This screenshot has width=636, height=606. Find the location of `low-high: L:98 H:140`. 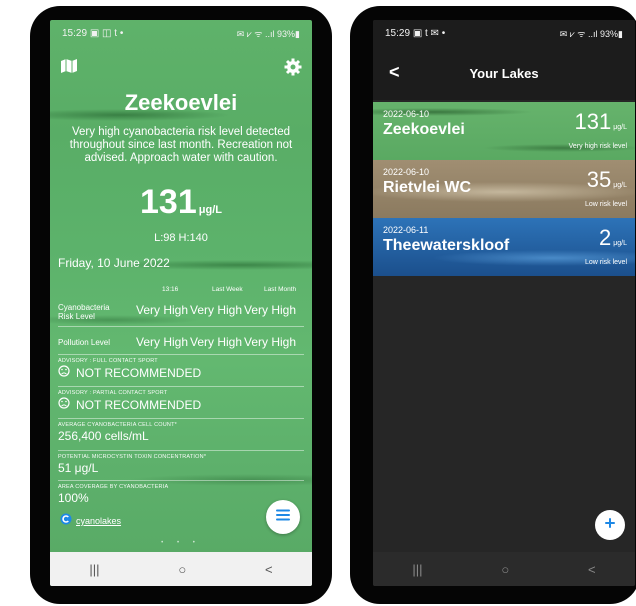

low-high: L:98 H:140 is located at coordinates (181, 238).